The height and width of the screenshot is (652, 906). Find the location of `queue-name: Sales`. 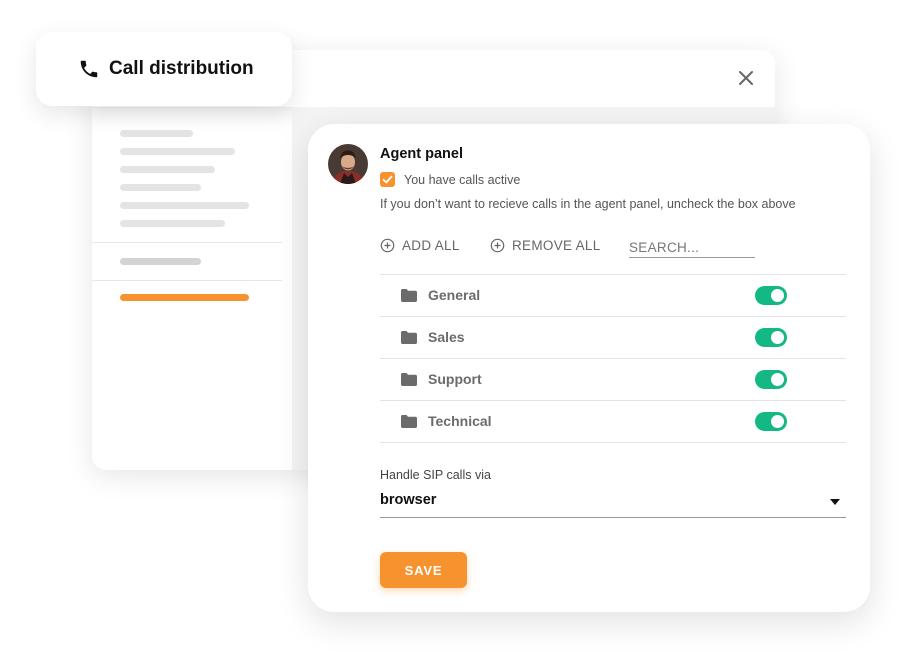

queue-name: Sales is located at coordinates (446, 337).